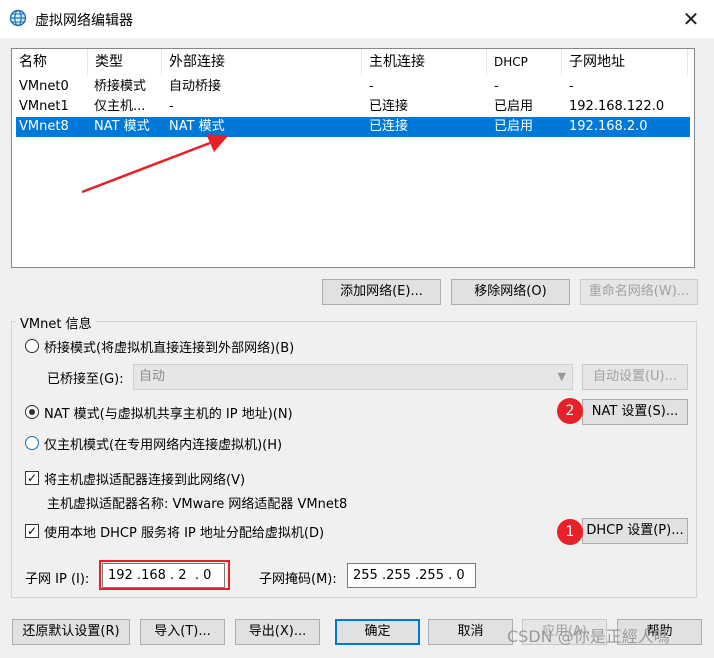  Describe the element at coordinates (152, 376) in the screenshot. I see `bridged-to-value: 自动` at that location.